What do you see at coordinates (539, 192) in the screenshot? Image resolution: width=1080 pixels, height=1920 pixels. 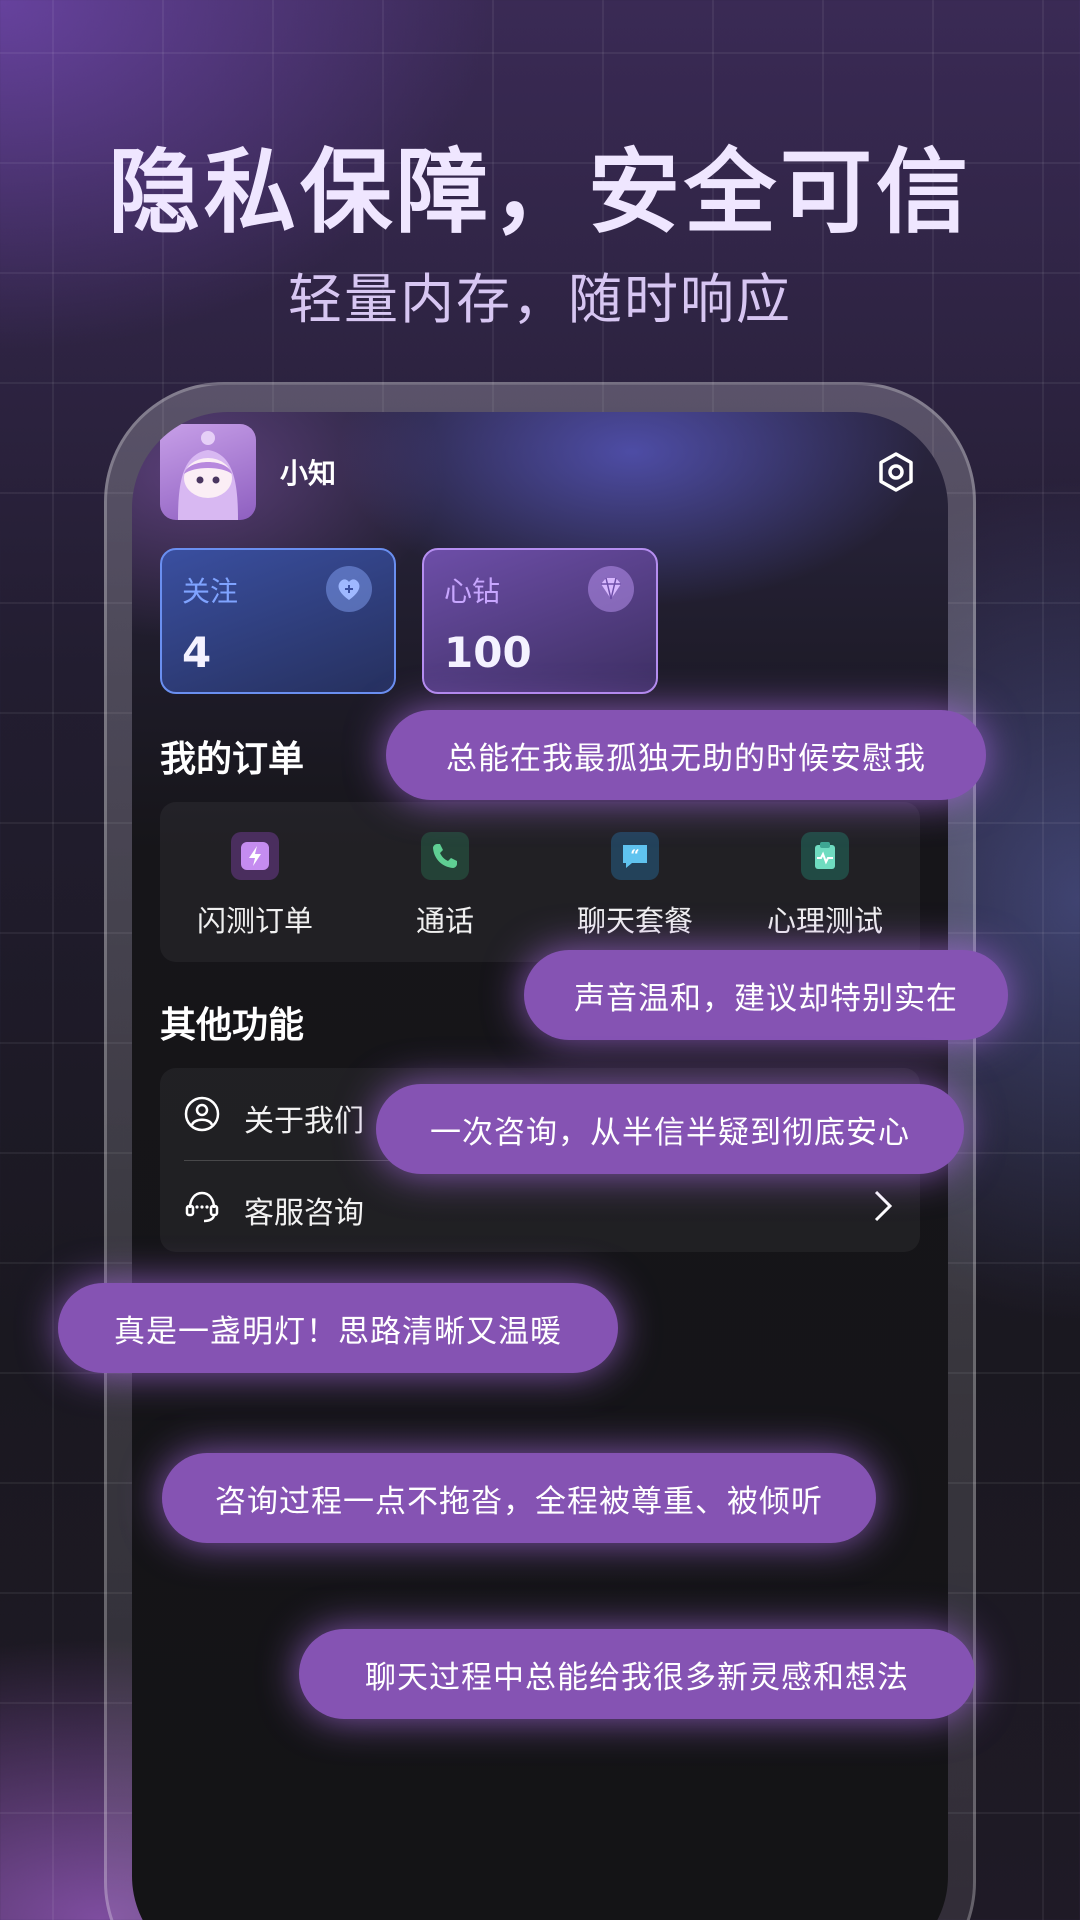 I see `headline: 隐私保障，安全可信` at bounding box center [539, 192].